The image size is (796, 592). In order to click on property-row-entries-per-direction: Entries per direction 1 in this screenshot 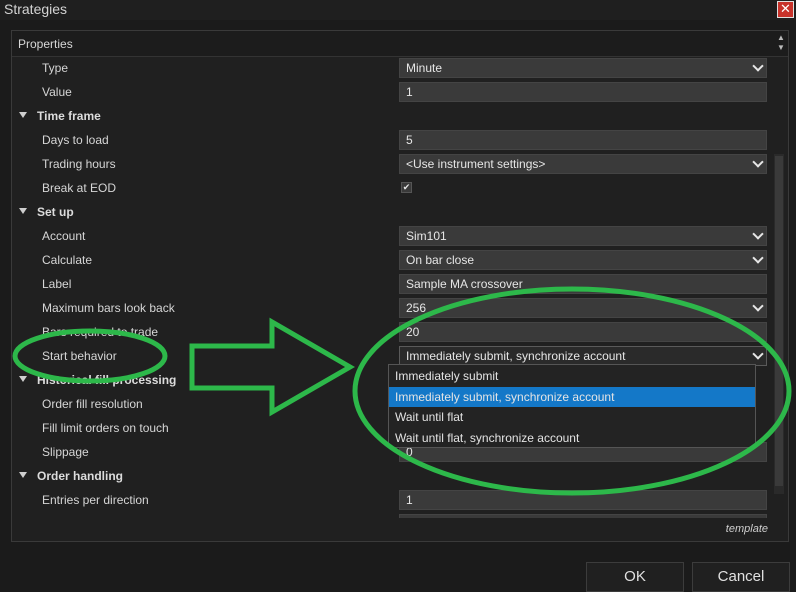, I will do `click(400, 500)`.